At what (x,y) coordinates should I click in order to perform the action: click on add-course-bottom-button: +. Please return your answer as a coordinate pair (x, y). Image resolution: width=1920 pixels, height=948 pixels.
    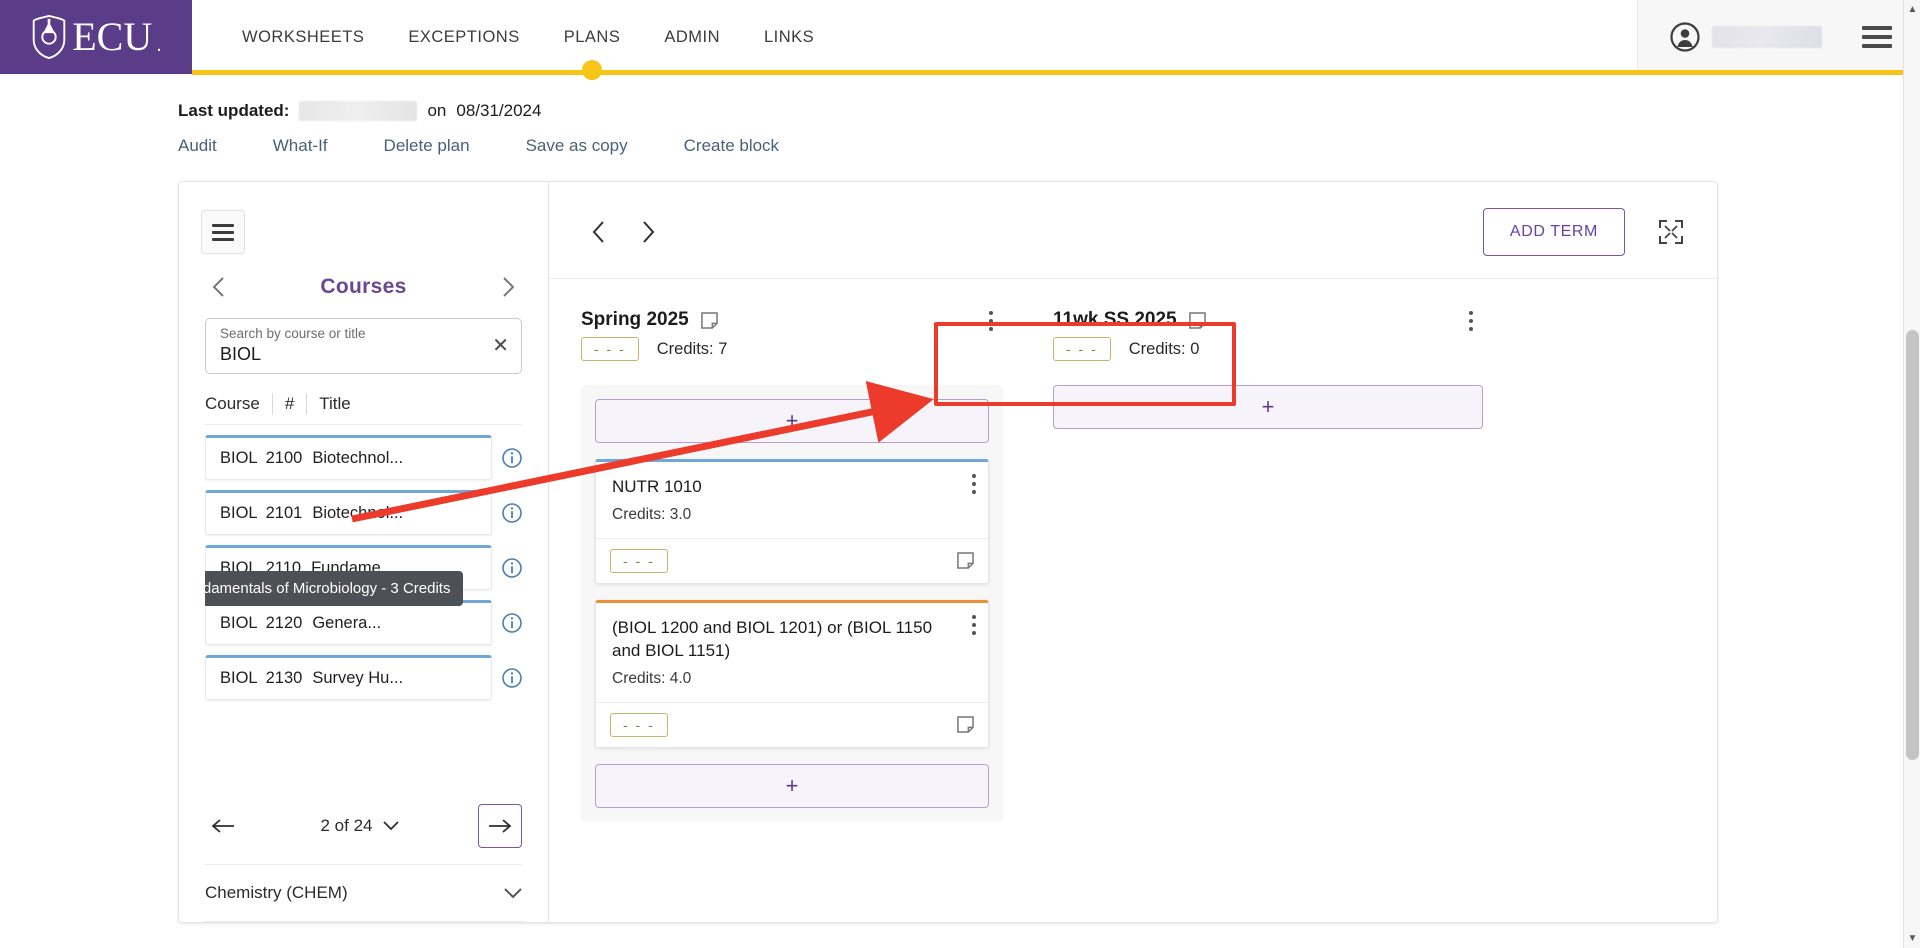
    Looking at the image, I should click on (792, 785).